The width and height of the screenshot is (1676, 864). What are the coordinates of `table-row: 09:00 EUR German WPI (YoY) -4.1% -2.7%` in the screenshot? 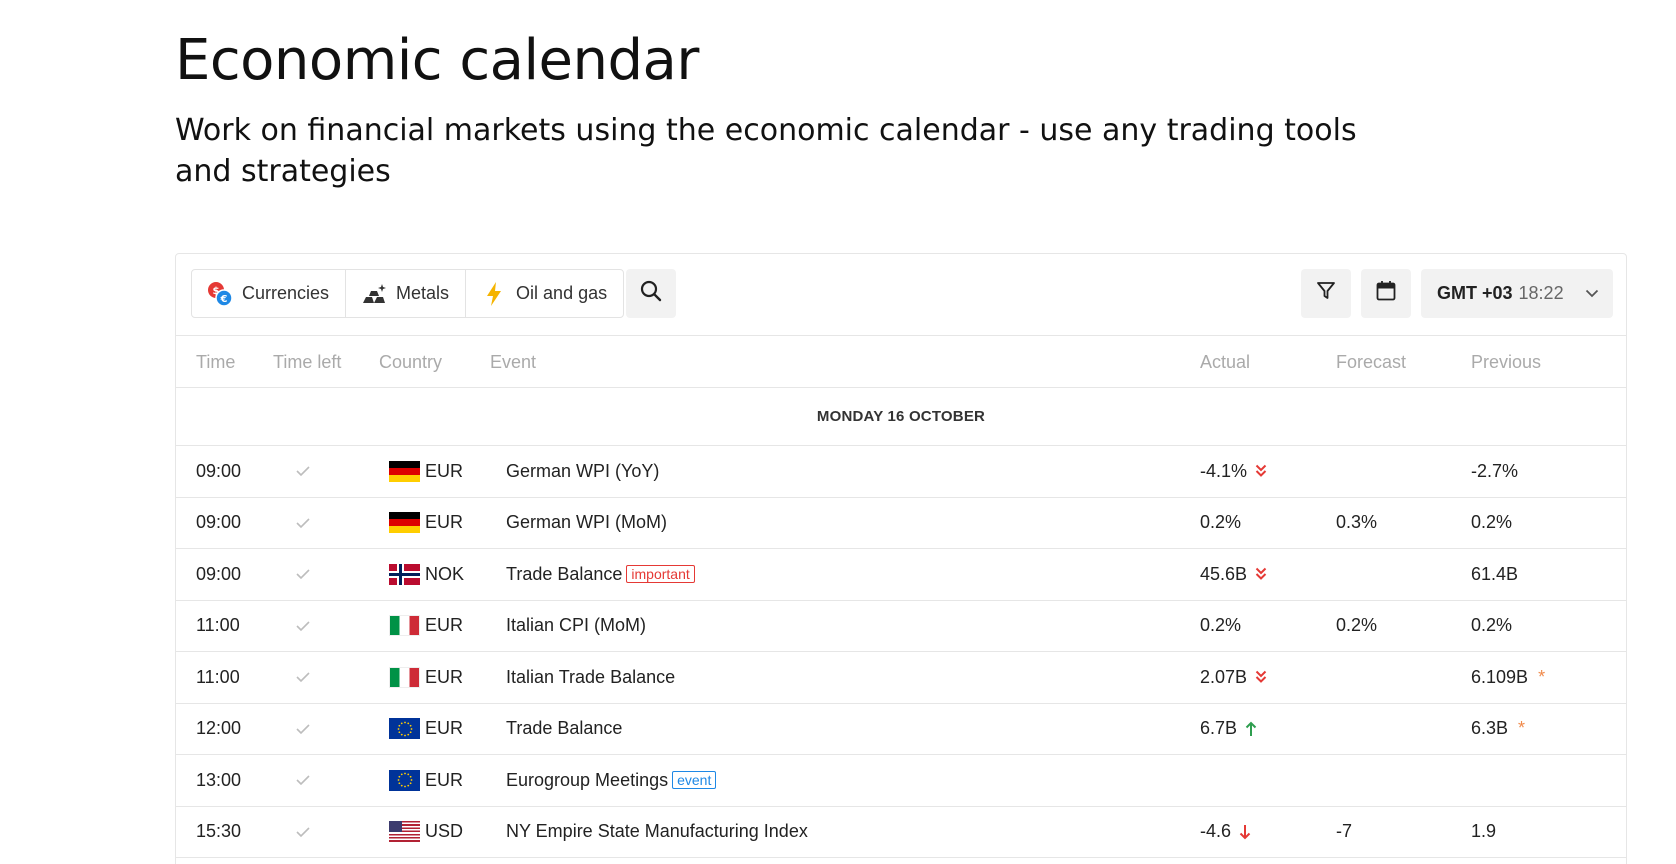 It's located at (901, 472).